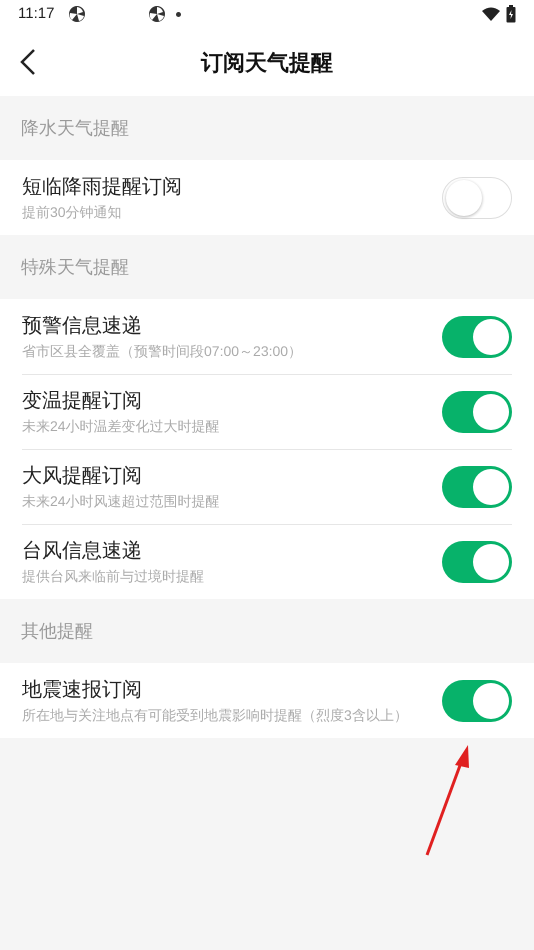 Image resolution: width=534 pixels, height=950 pixels. I want to click on back-icon, so click(28, 62).